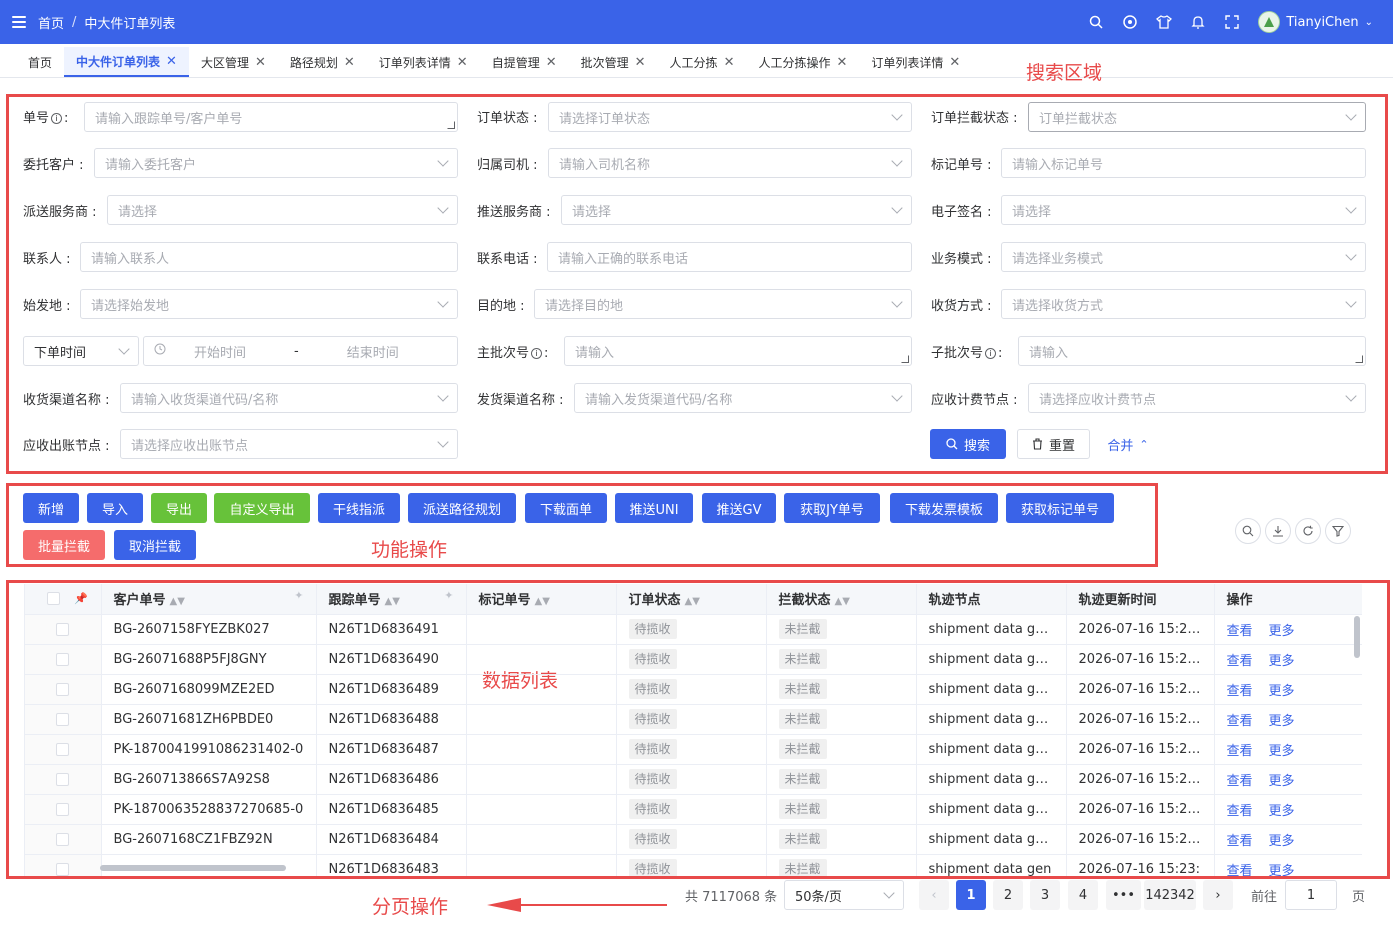  I want to click on goto-page-input: 1, so click(1311, 895).